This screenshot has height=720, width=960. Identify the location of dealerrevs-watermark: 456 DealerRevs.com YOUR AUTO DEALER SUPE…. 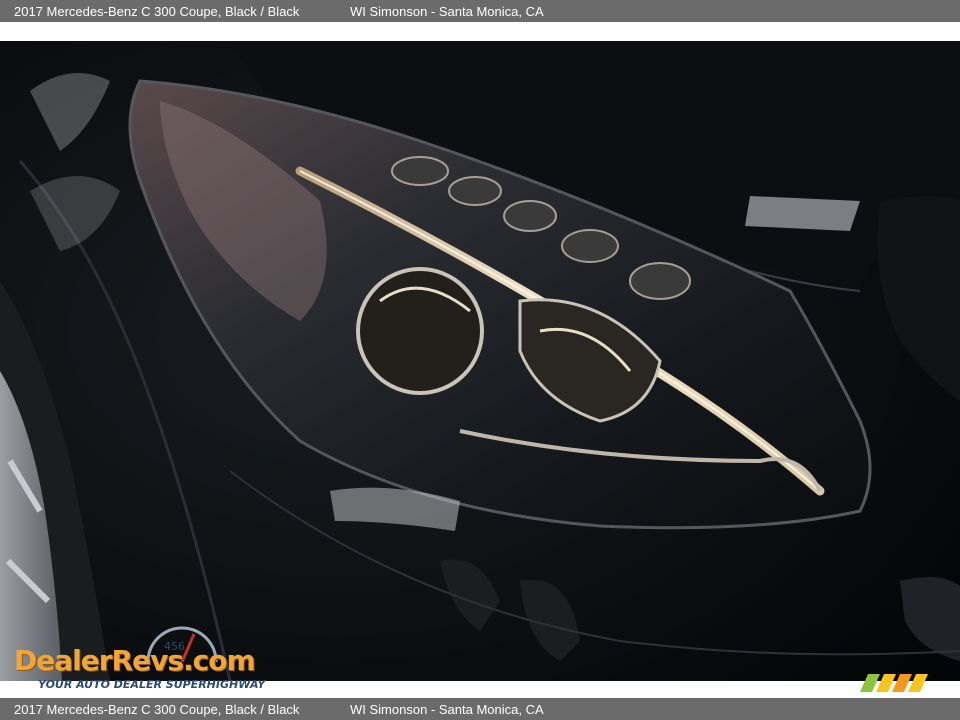
(142, 659).